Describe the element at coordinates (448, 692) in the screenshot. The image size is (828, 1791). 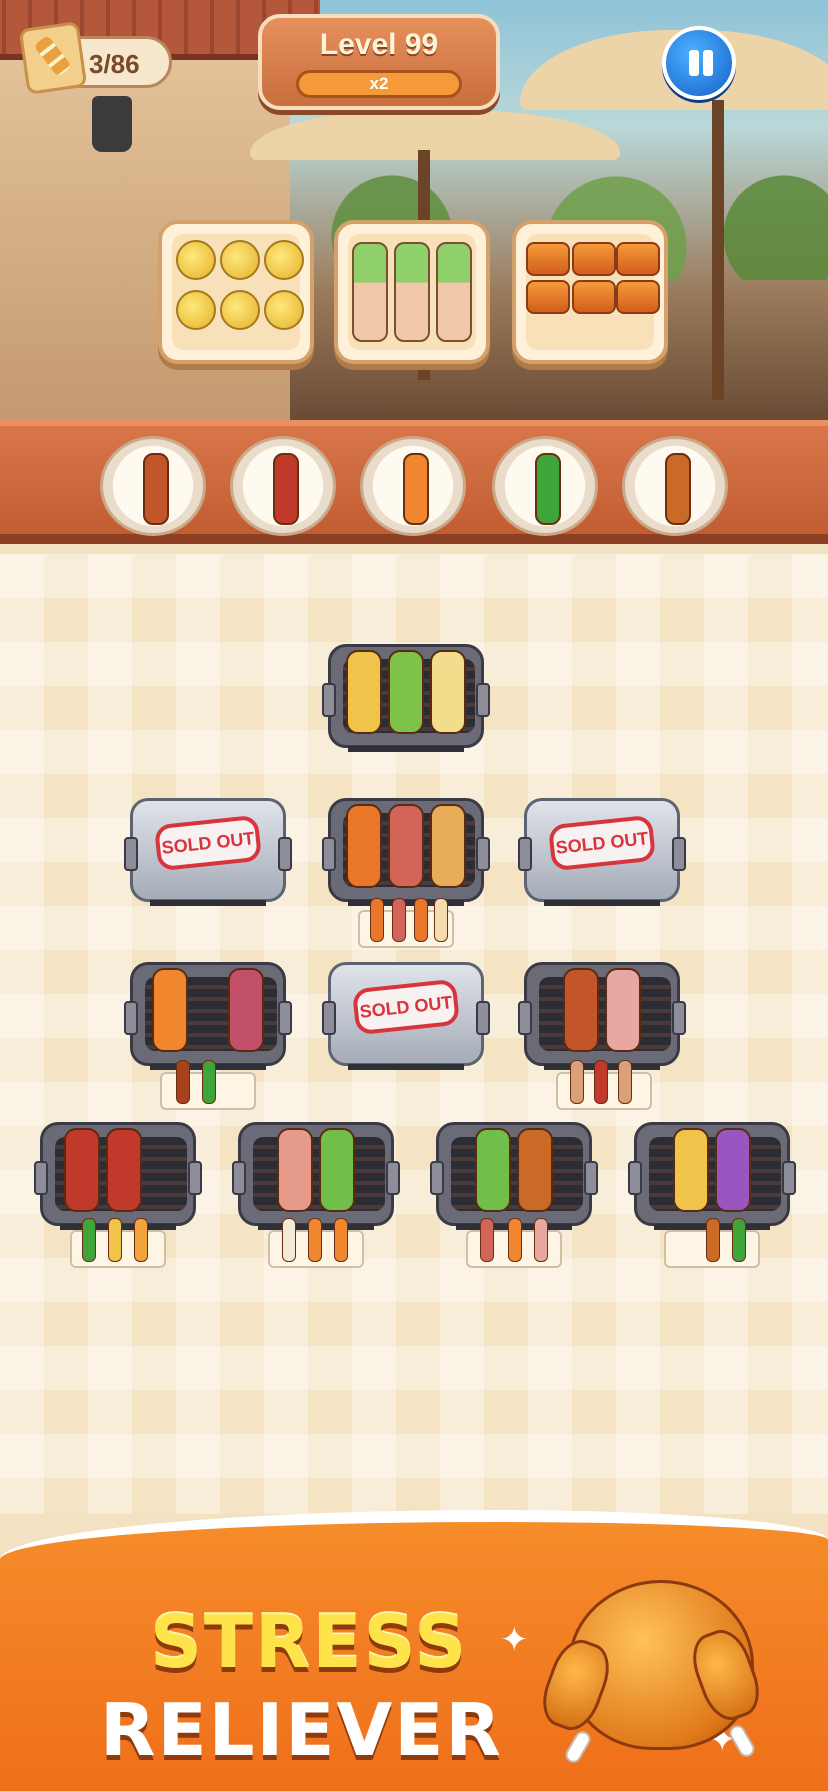
I see `tofu-skewer-icon` at that location.